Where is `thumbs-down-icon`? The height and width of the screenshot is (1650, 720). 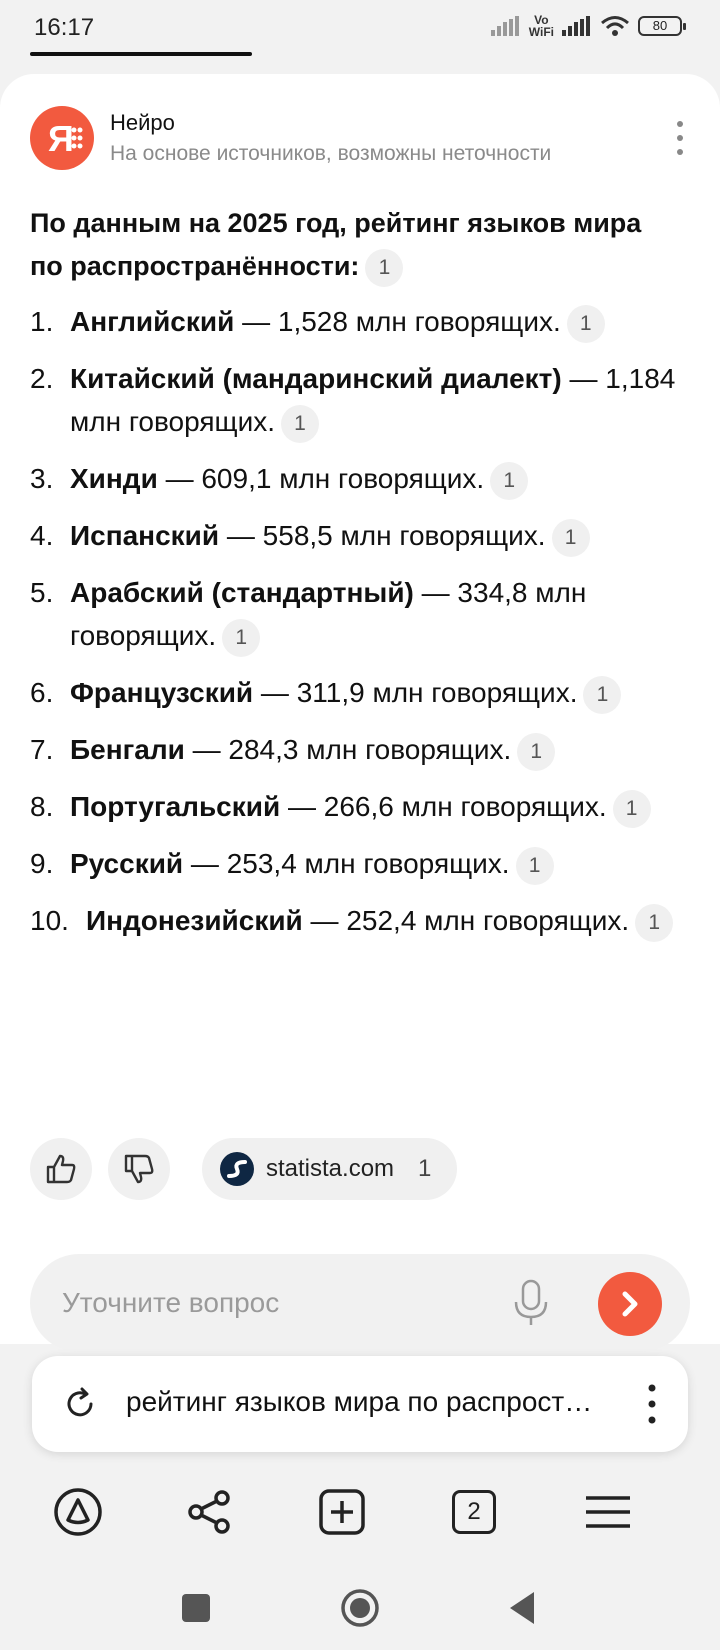
thumbs-down-icon is located at coordinates (139, 1169).